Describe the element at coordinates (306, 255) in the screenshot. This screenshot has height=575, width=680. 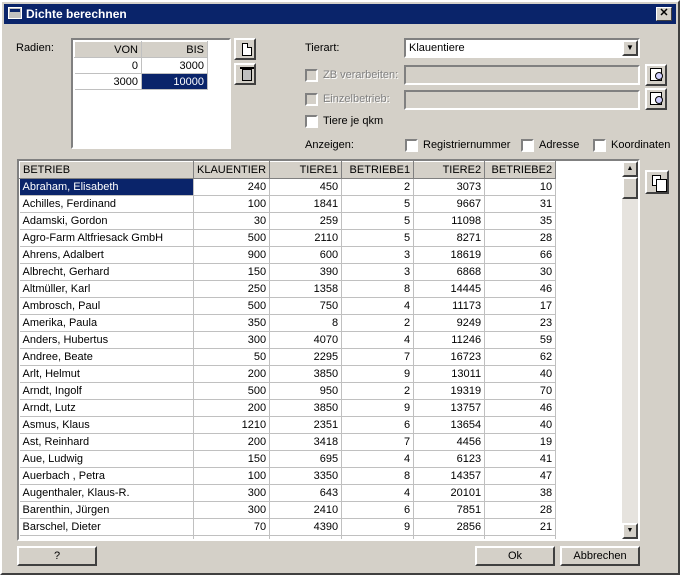
I see `value-cell: 600` at that location.